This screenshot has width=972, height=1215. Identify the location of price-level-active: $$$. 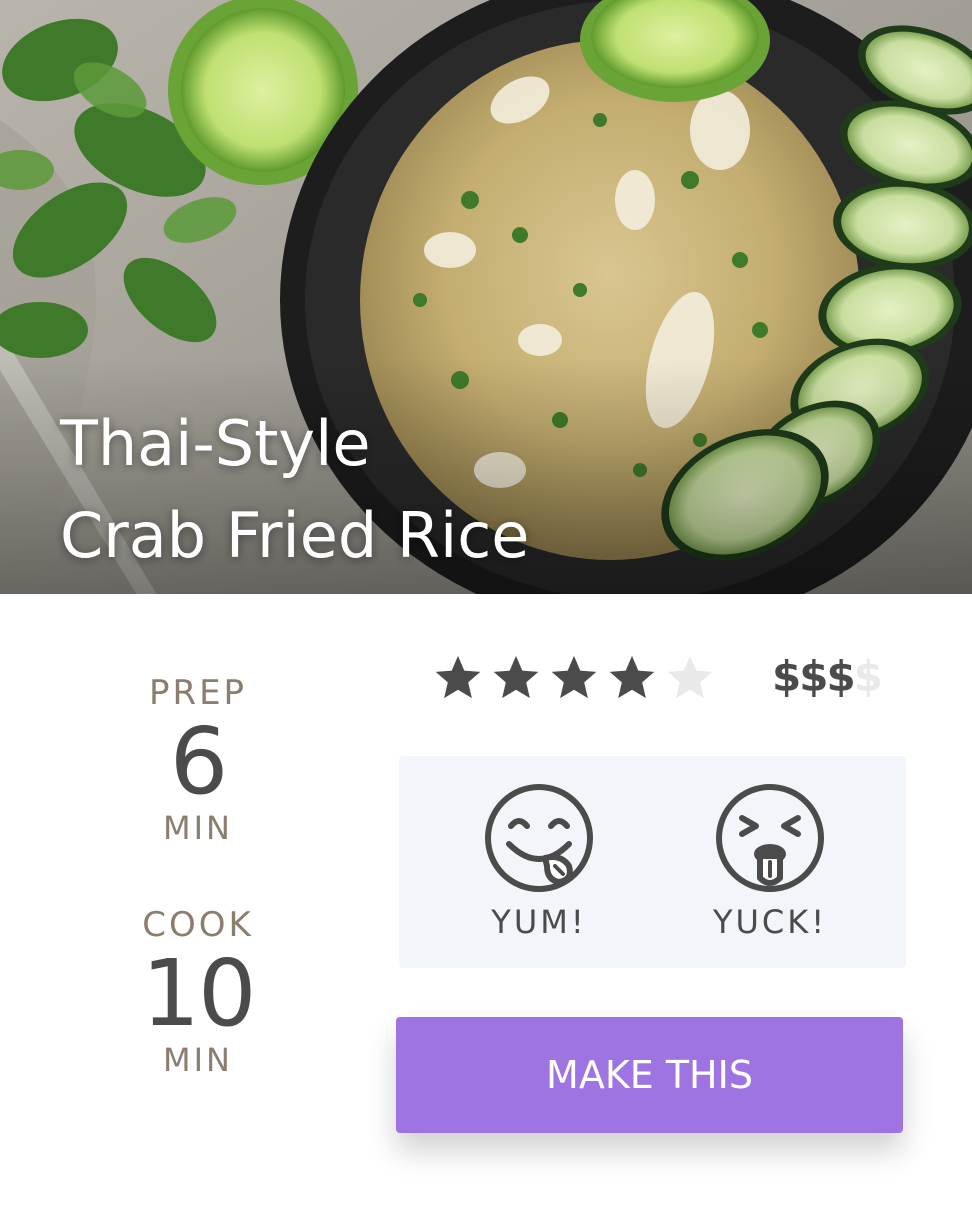
(814, 676).